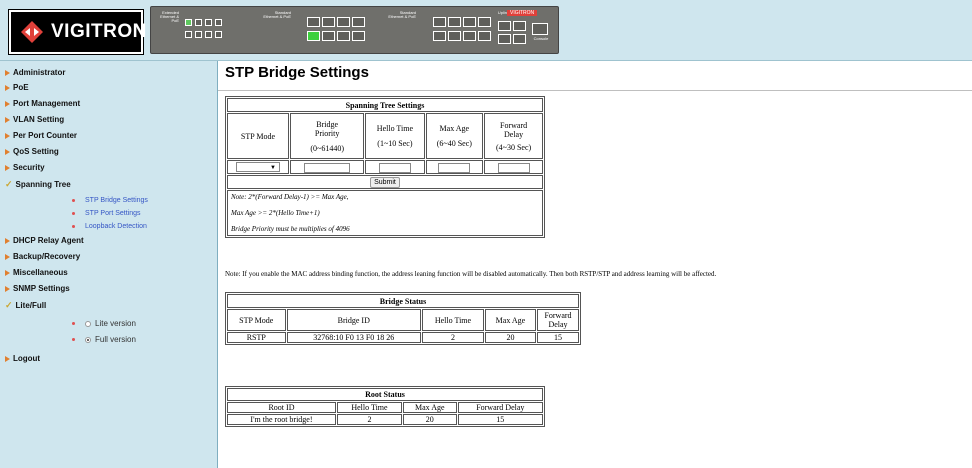 The image size is (972, 468). I want to click on root-status-header: Root ID, so click(281, 407).